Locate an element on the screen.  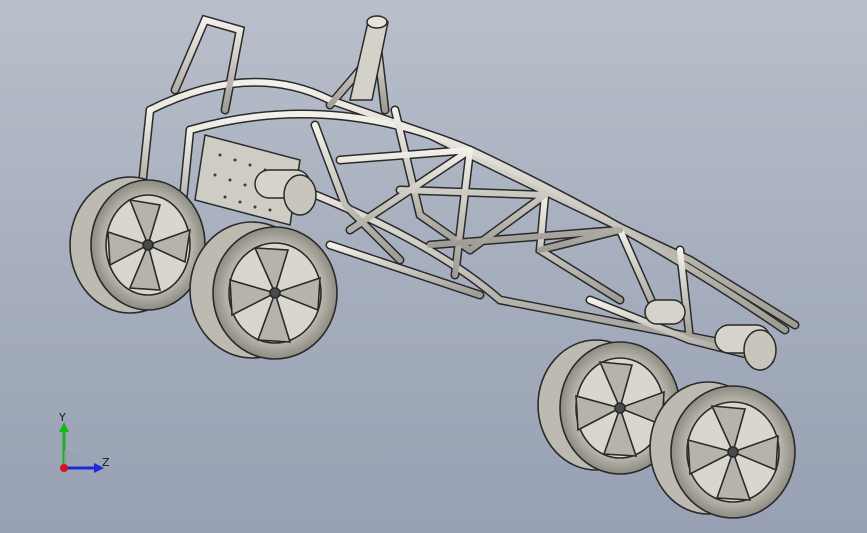
axis-triad-icon: Y Z is located at coordinates (80, 445).